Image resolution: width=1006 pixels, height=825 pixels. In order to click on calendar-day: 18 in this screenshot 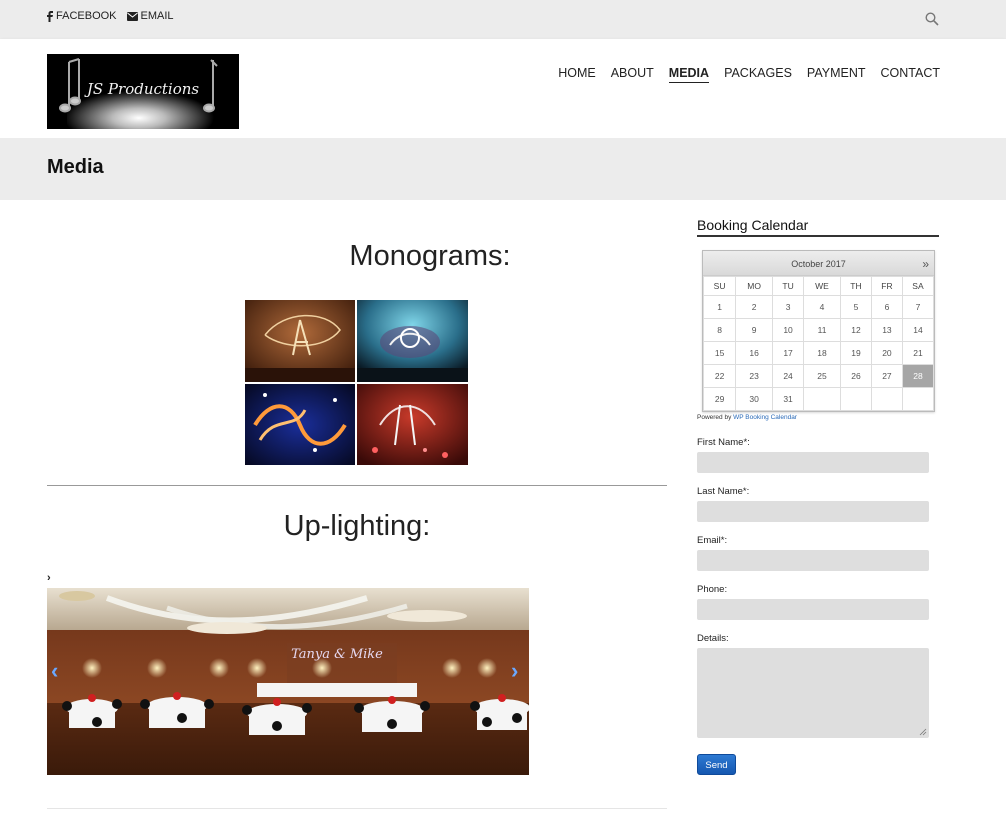, I will do `click(822, 353)`.